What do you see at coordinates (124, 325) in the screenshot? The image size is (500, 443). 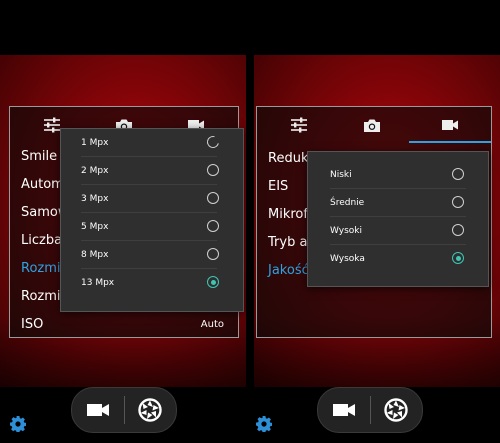 I see `setting-row-iso: ISO Auto` at bounding box center [124, 325].